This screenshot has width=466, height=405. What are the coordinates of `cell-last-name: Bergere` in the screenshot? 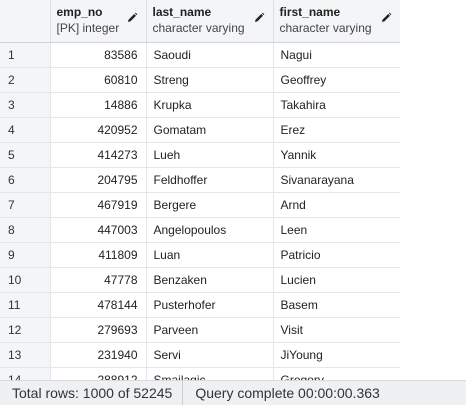 It's located at (210, 205).